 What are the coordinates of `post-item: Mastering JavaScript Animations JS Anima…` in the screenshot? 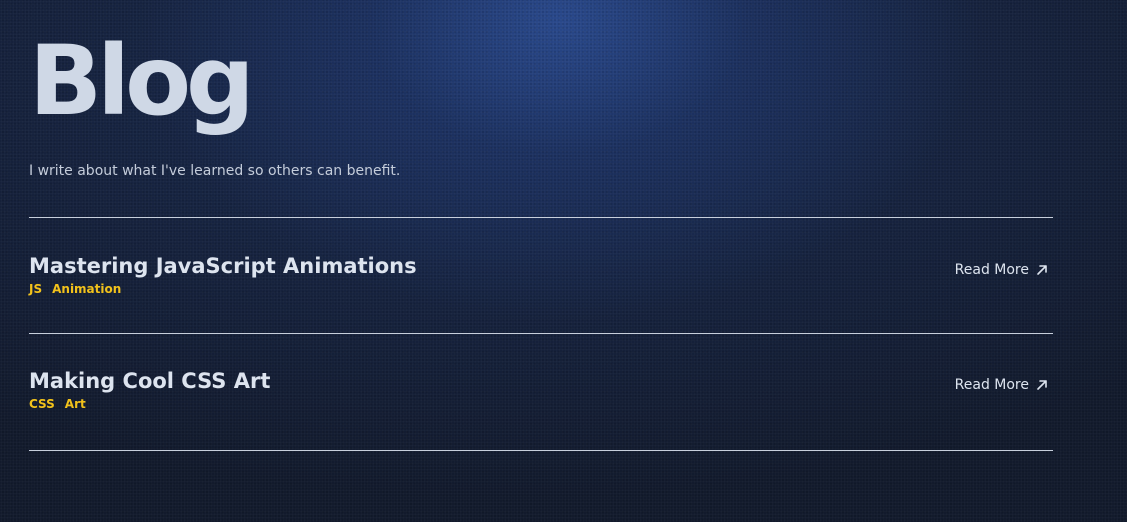 It's located at (541, 286).